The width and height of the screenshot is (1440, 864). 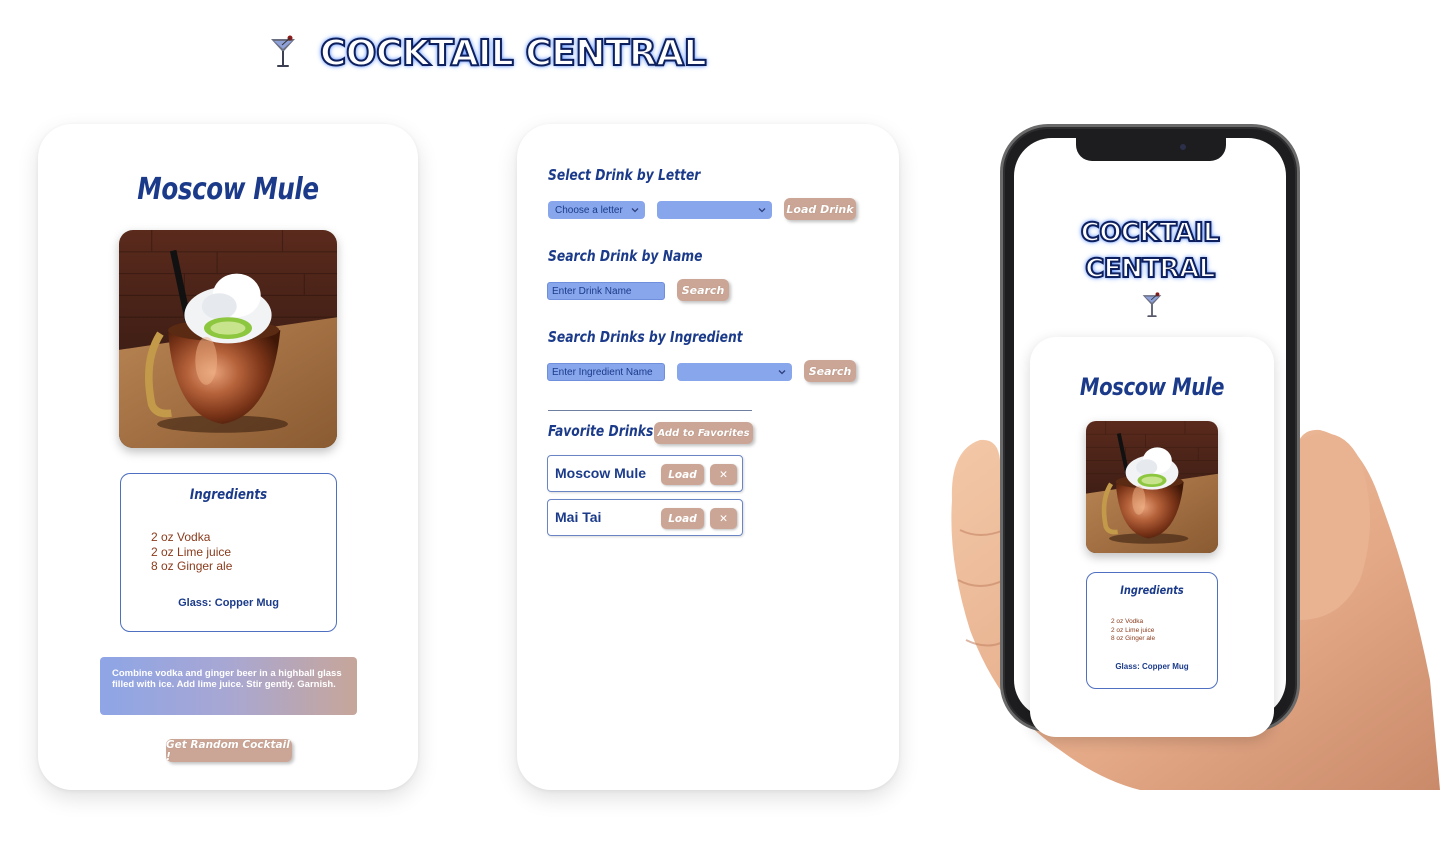 I want to click on camera-icon, so click(x=1183, y=147).